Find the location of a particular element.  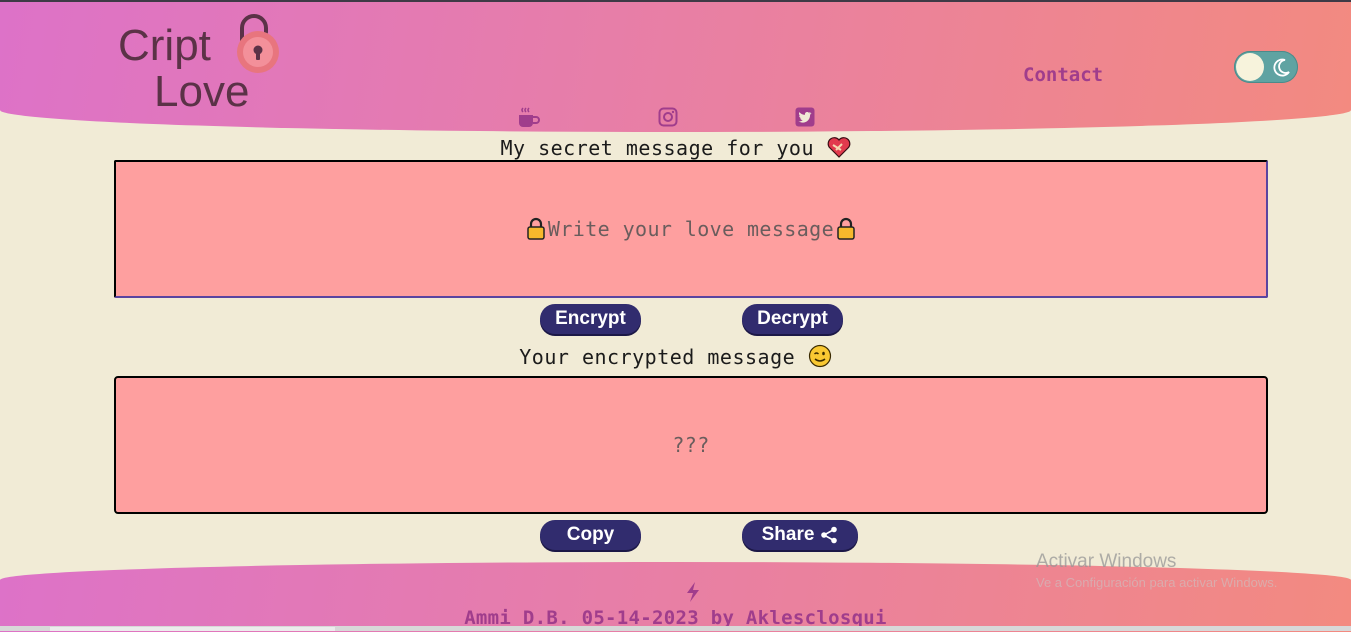

toggle-knob is located at coordinates (1250, 67).